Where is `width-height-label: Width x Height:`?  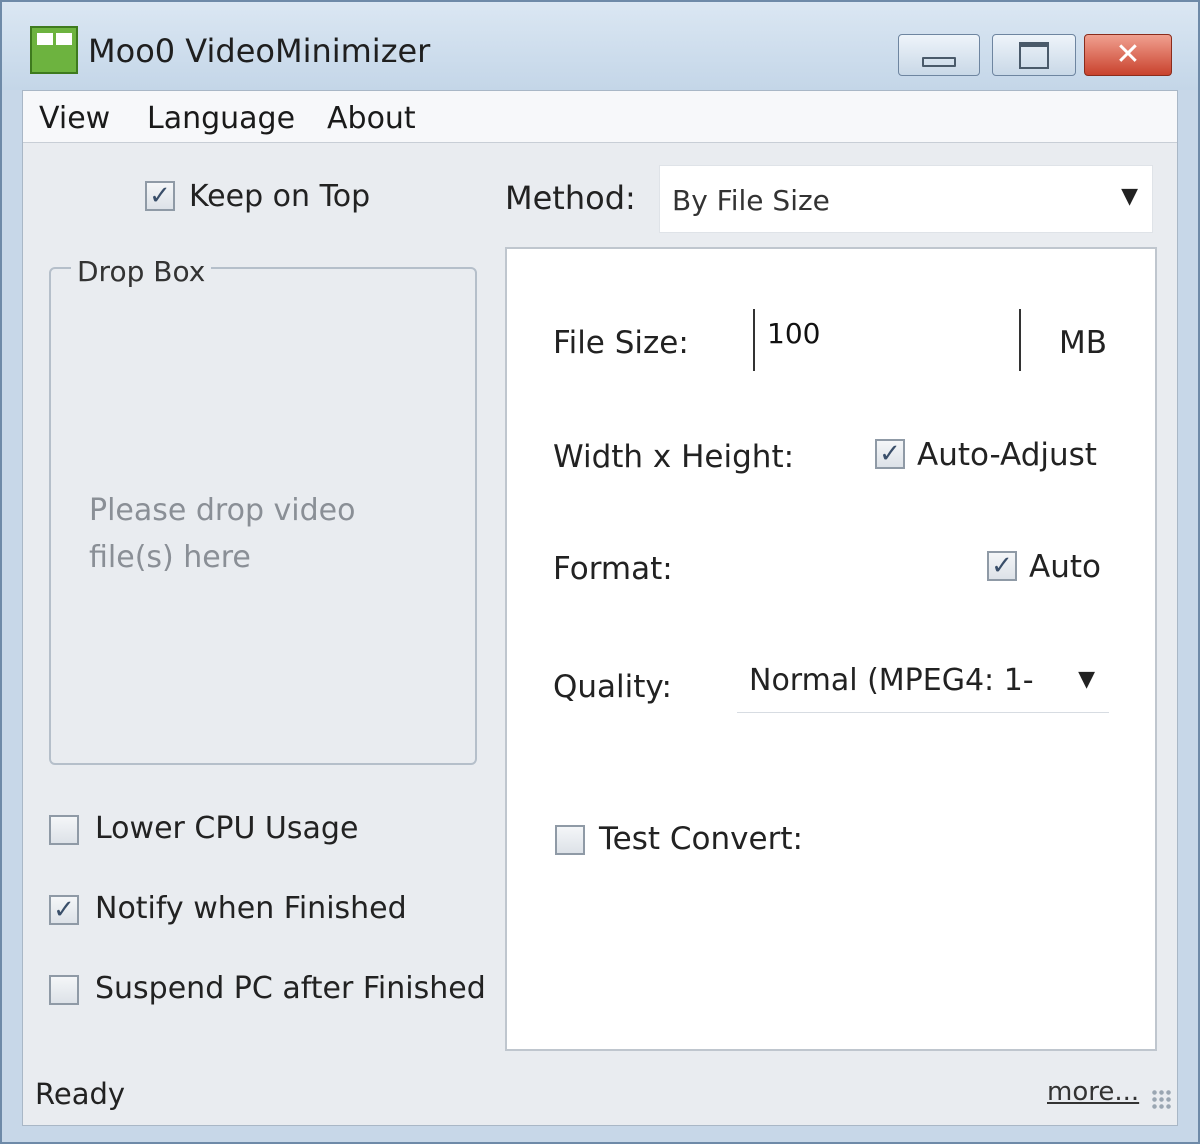 width-height-label: Width x Height: is located at coordinates (674, 457).